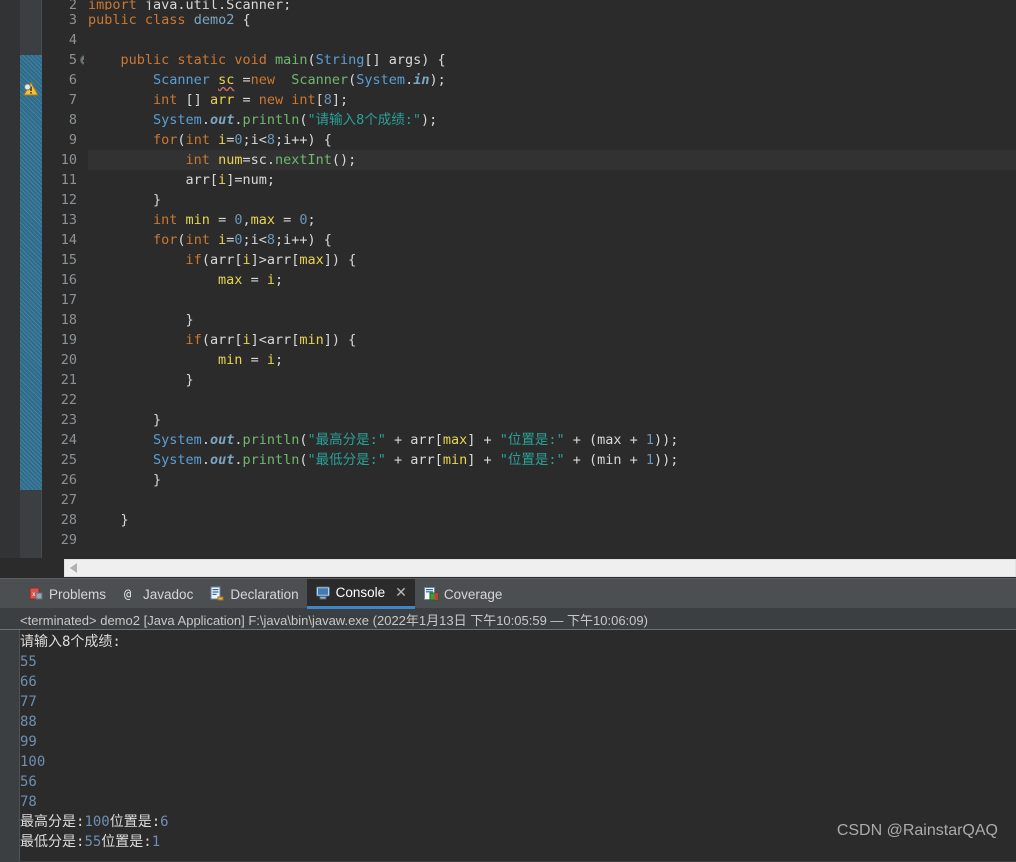 This screenshot has height=862, width=1016. What do you see at coordinates (226, 80) in the screenshot?
I see `code-token: sc` at bounding box center [226, 80].